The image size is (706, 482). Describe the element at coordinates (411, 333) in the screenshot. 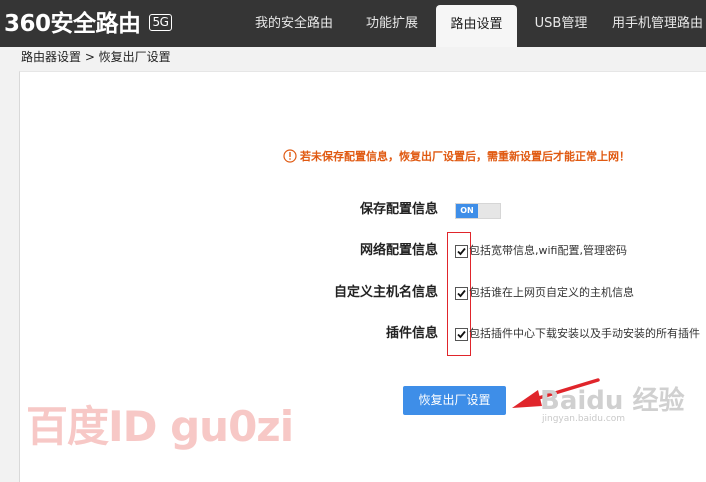

I see `plugin-label: 插件信息` at that location.